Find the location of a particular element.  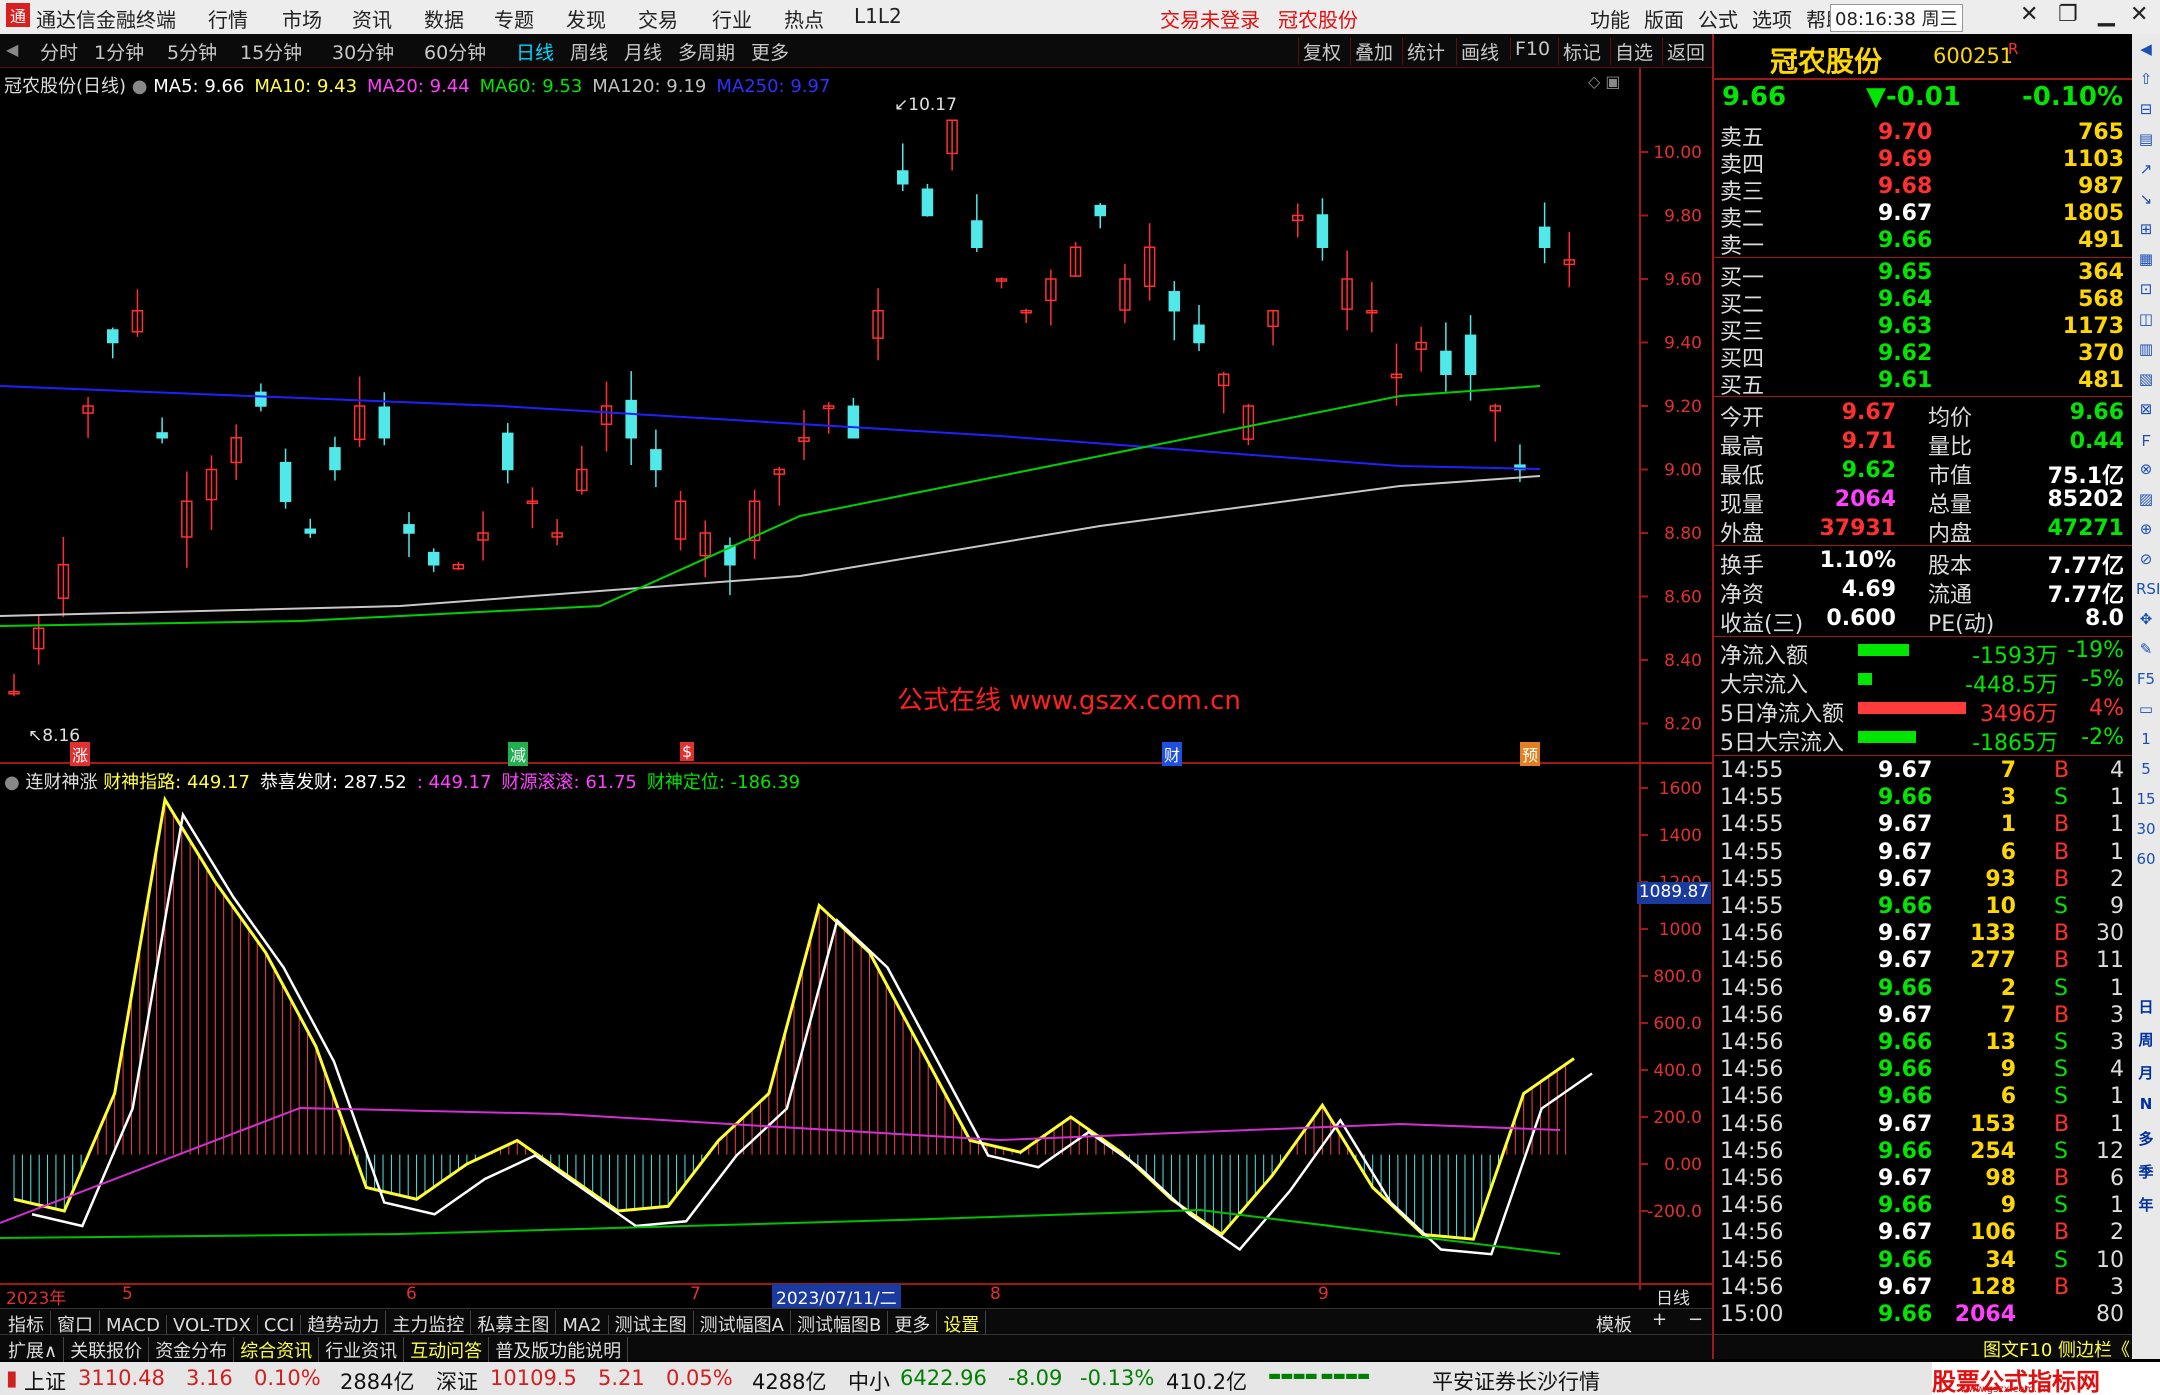

side-tool-icon-25: 15 is located at coordinates (2146, 801).